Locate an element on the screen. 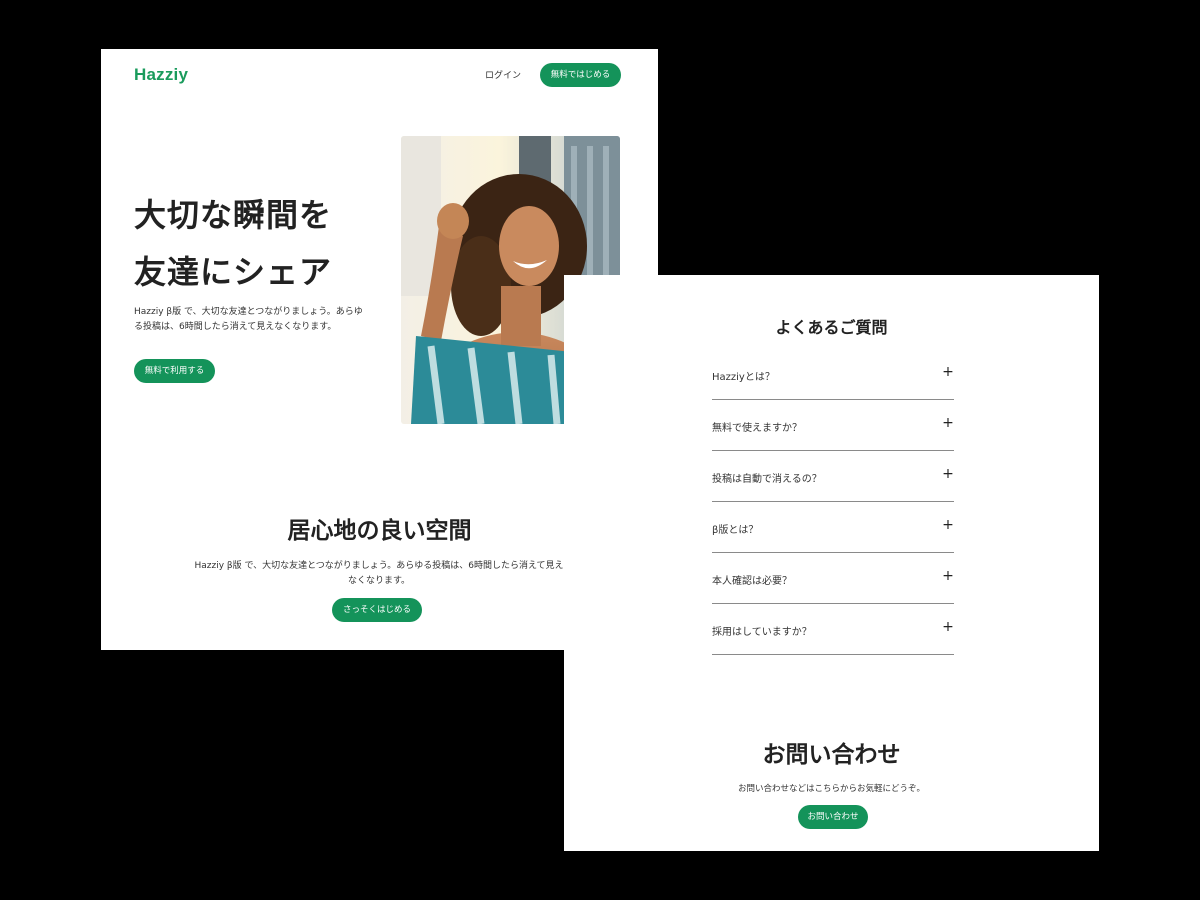 The image size is (1200, 900). faq-question: Hazziyとは？ is located at coordinates (743, 377).